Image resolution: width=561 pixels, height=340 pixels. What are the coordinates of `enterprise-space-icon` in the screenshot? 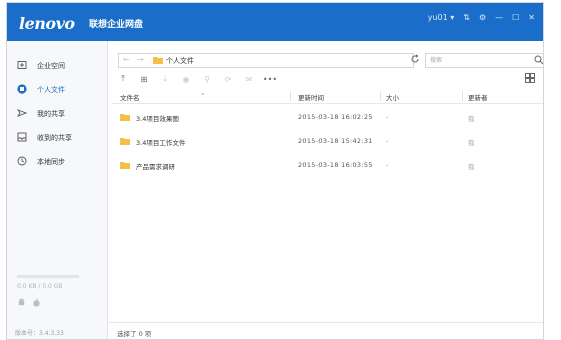 It's located at (22, 65).